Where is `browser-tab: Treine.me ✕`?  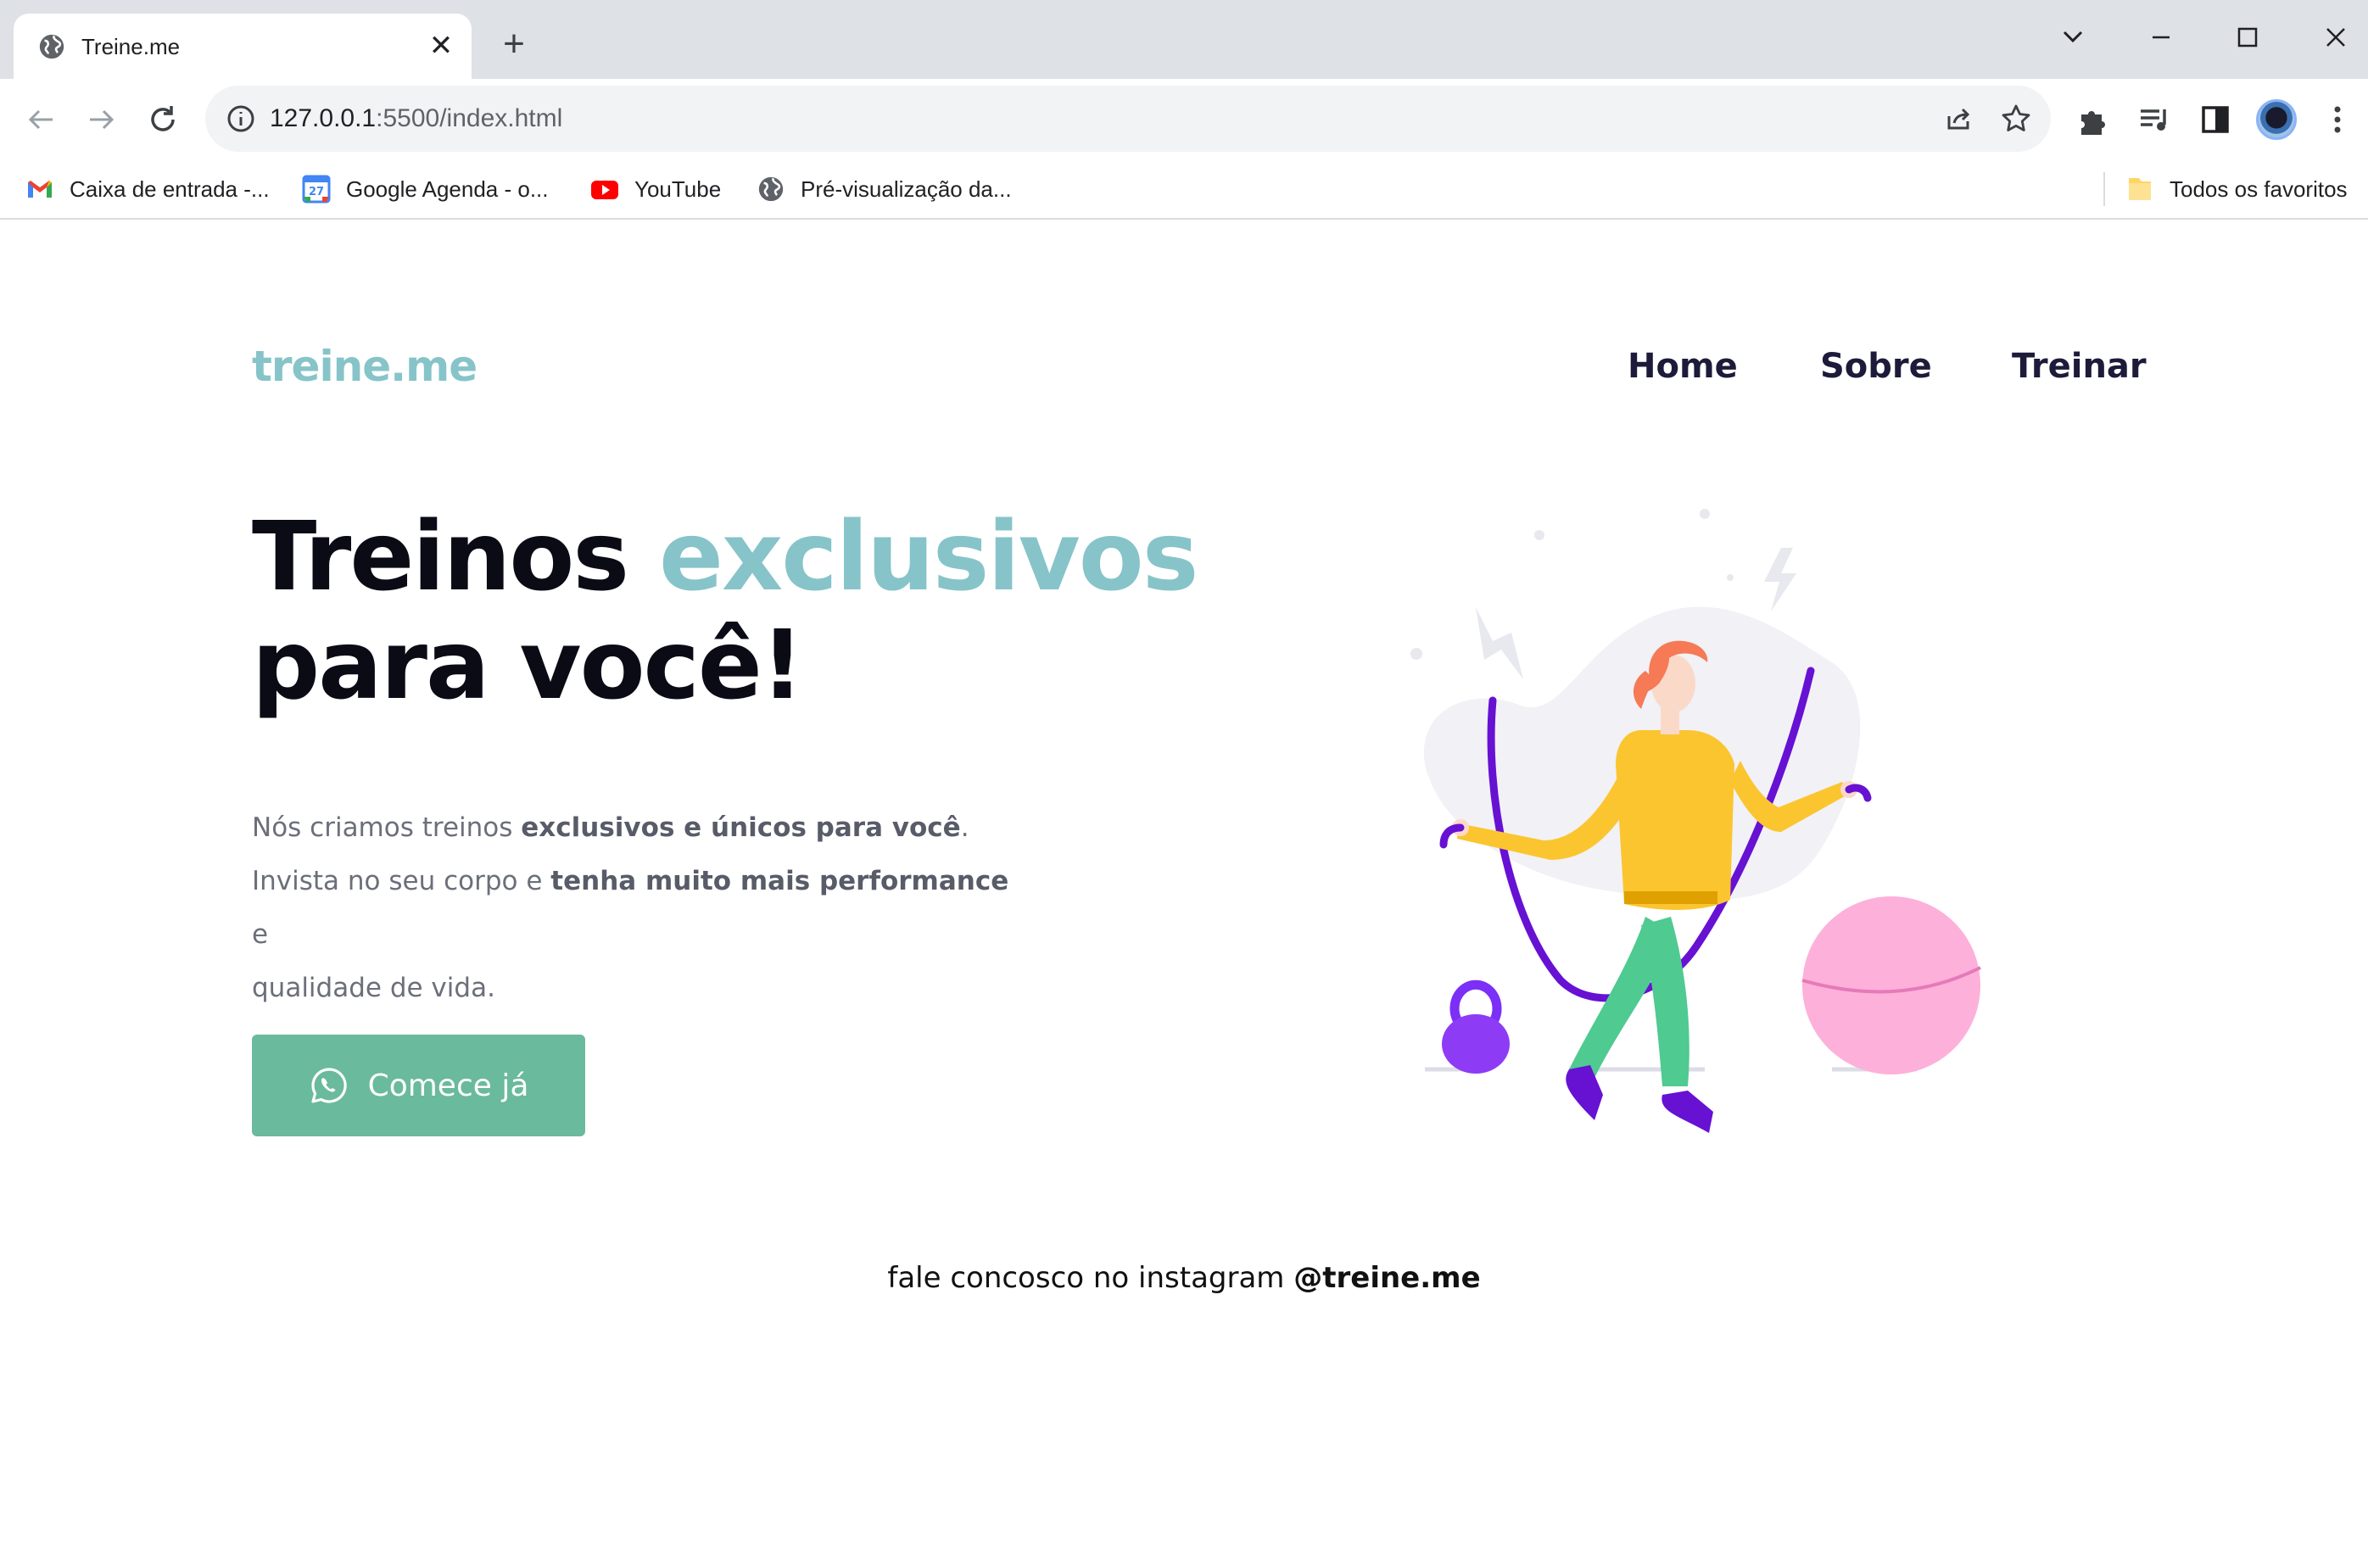
browser-tab: Treine.me ✕ is located at coordinates (243, 47).